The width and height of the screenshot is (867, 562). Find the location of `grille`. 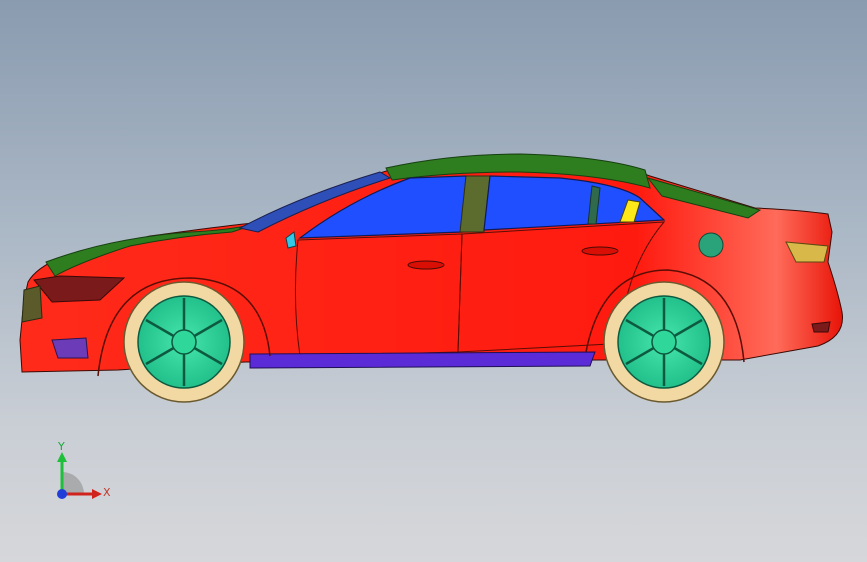

grille is located at coordinates (32, 304).